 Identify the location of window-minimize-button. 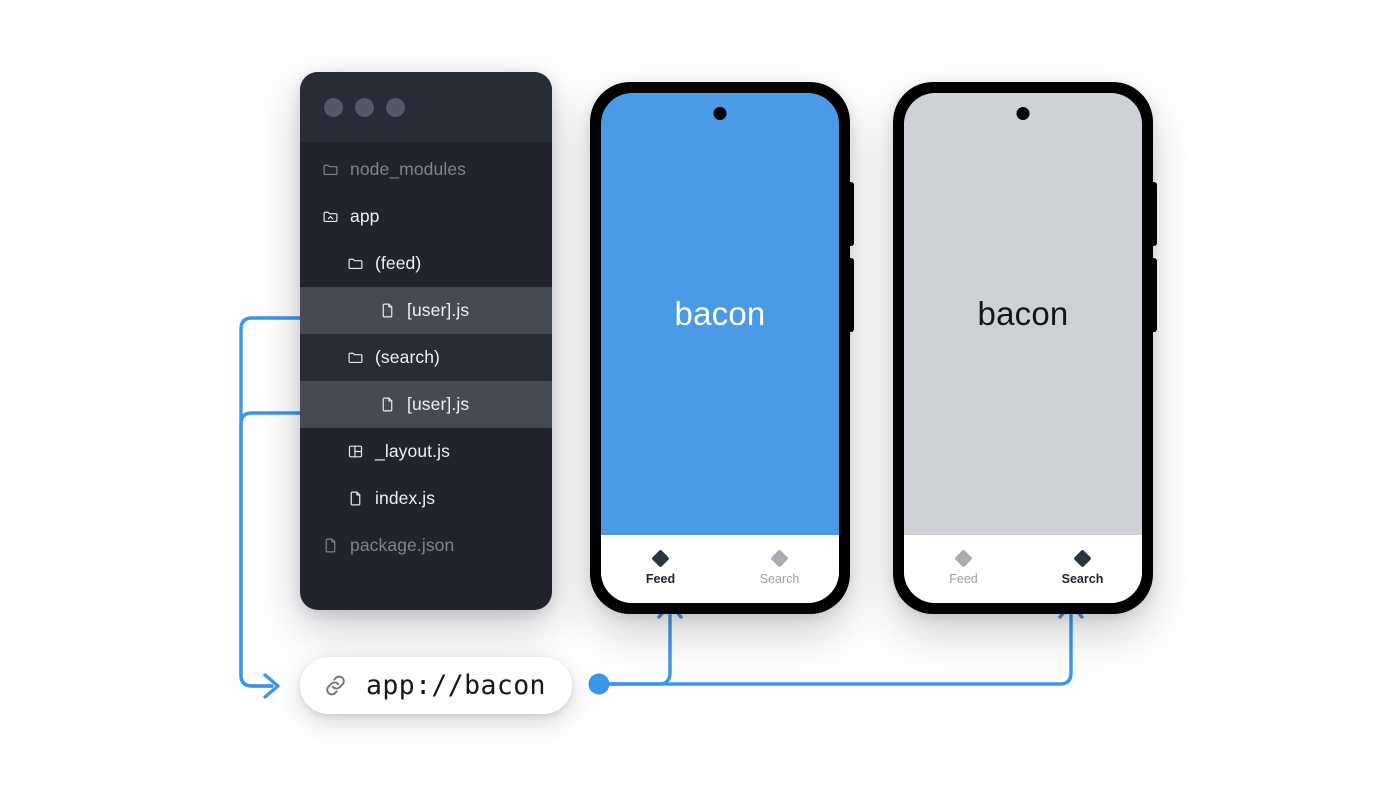
(364, 107).